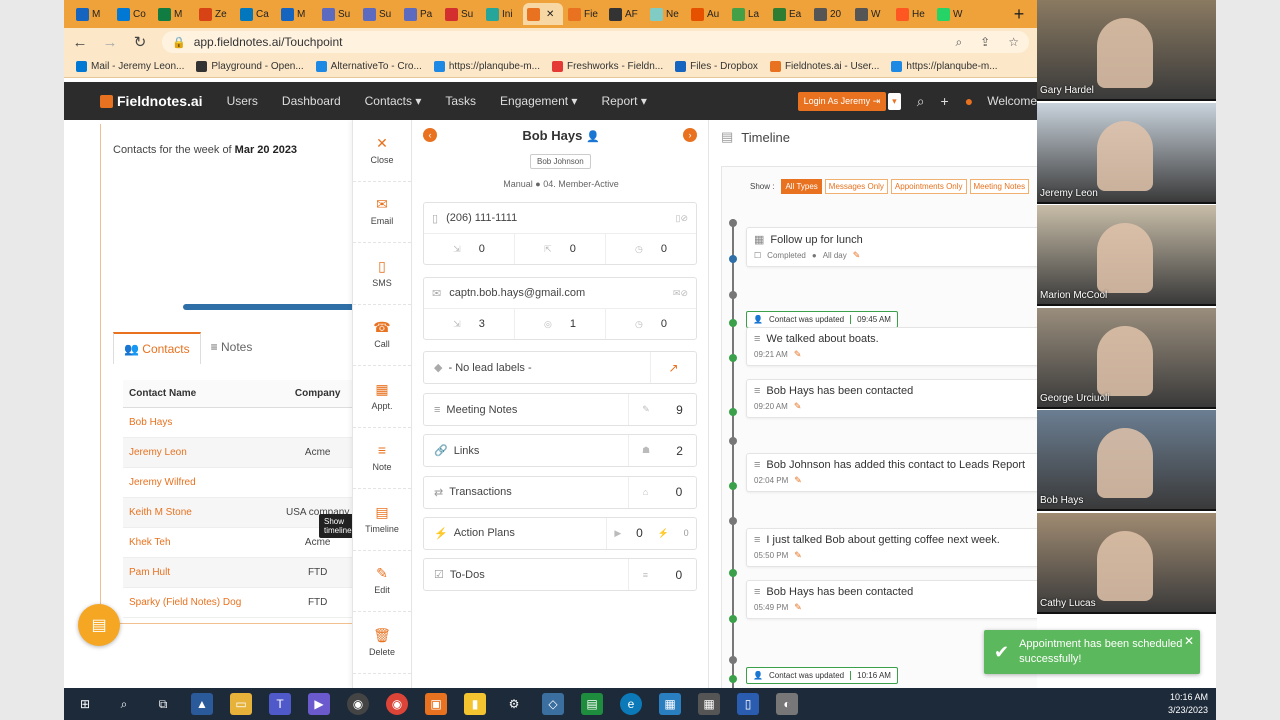 This screenshot has width=1280, height=720. I want to click on browser-tab: La, so click(748, 14).